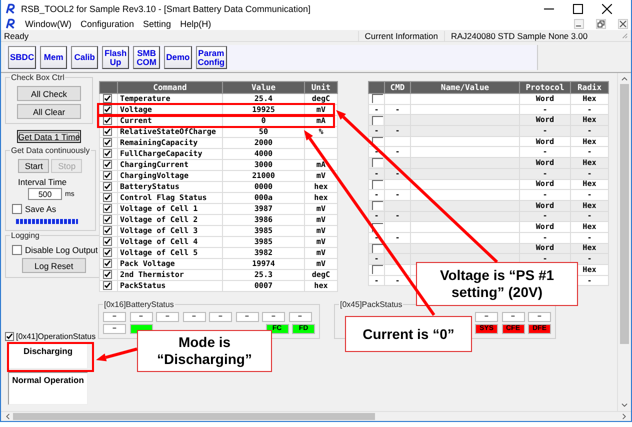 The width and height of the screenshot is (632, 427). I want to click on menu-item: Configuration, so click(107, 23).